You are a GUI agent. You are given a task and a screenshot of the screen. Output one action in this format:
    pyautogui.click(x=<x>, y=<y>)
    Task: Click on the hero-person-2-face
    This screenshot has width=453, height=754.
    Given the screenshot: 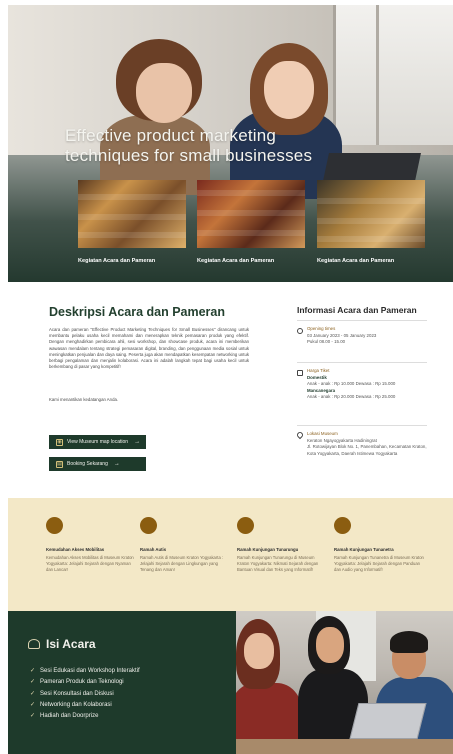 What is the action you would take?
    pyautogui.click(x=289, y=90)
    